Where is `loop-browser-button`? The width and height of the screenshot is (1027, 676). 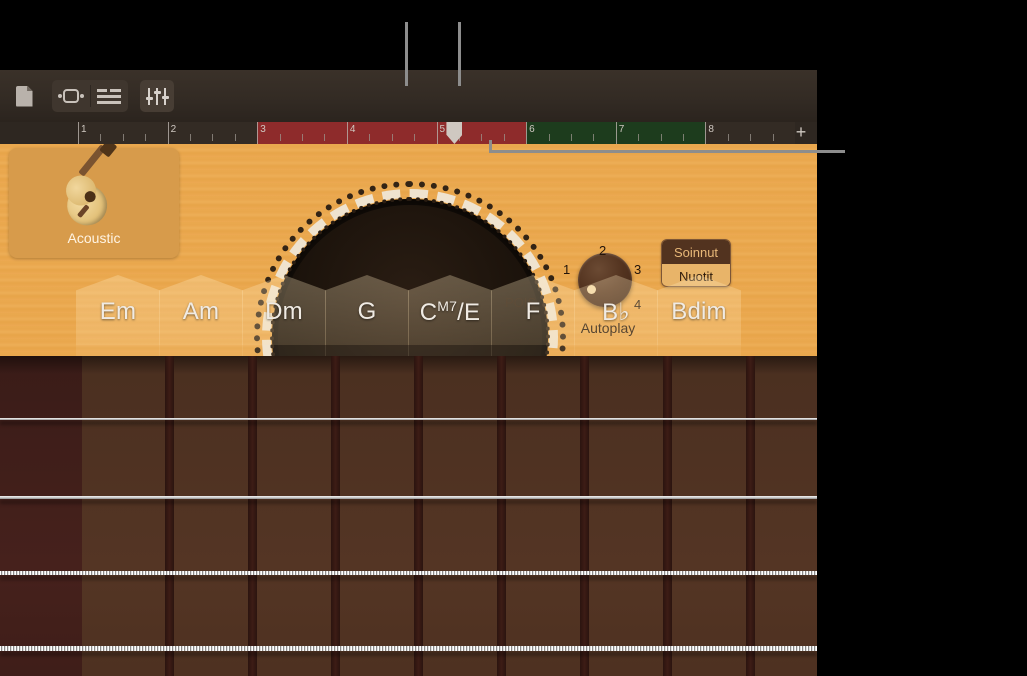 loop-browser-button is located at coordinates (71, 96).